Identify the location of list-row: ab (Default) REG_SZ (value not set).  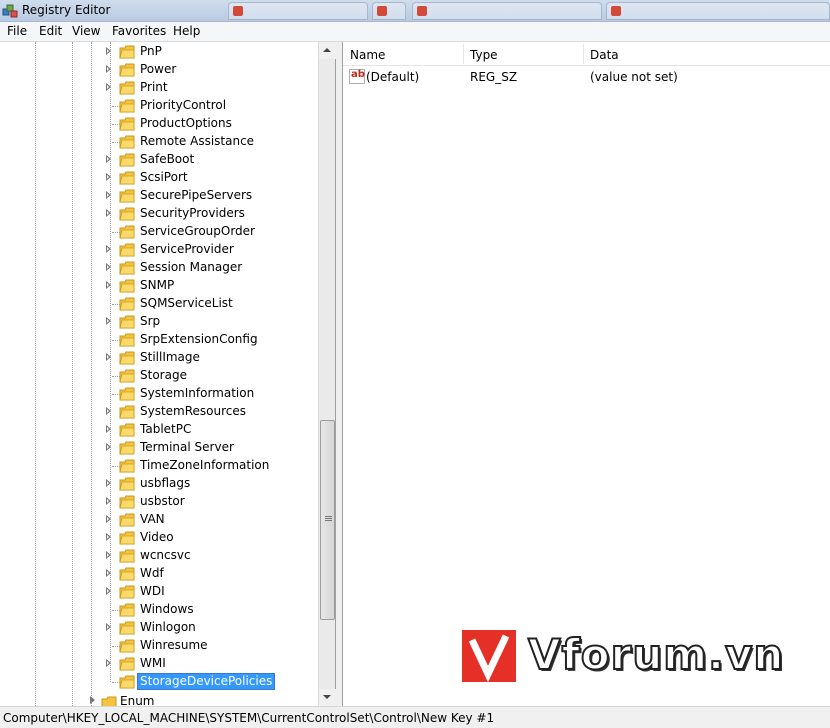
(586, 77).